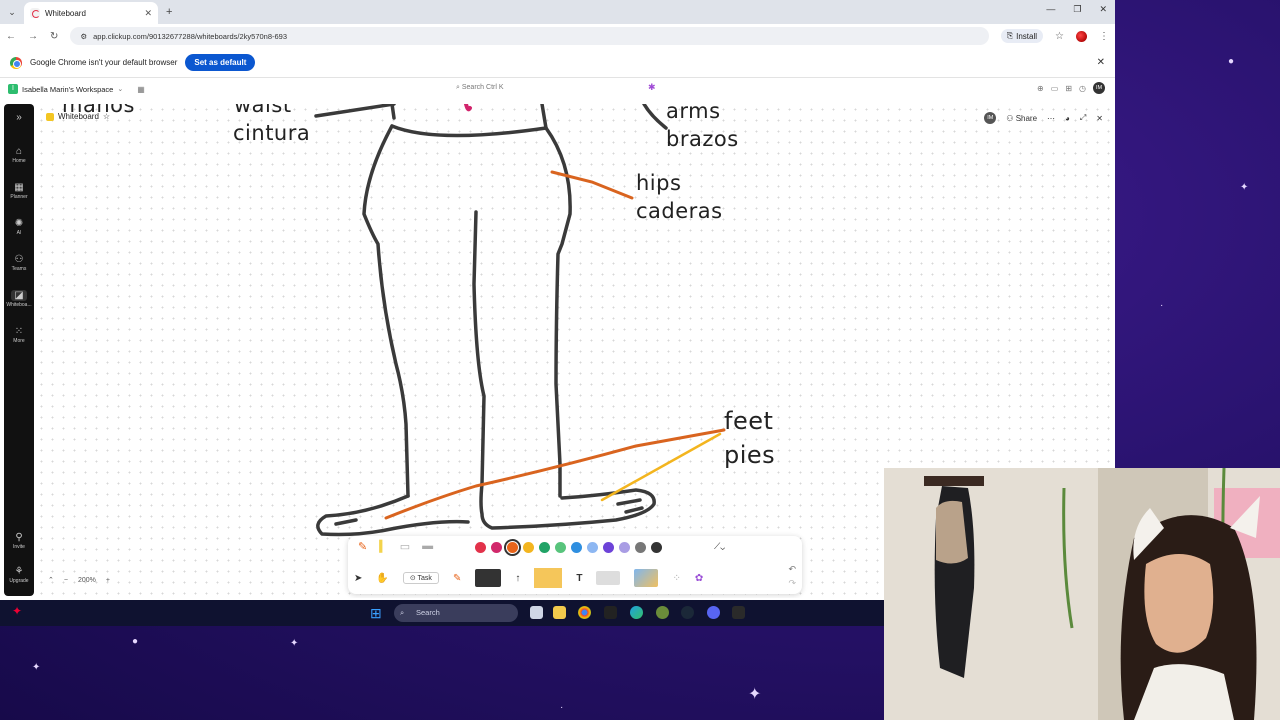 This screenshot has height=720, width=1280. I want to click on game-icon, so click(662, 612).